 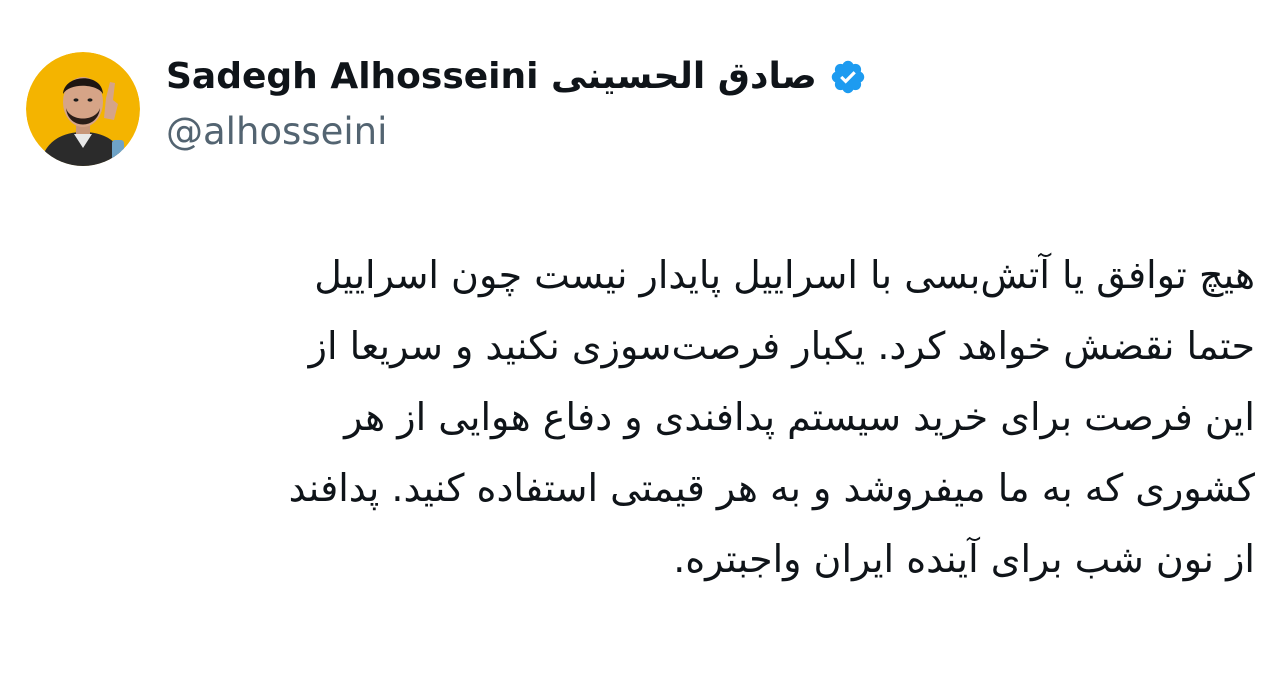 What do you see at coordinates (491, 77) in the screenshot?
I see `display-name: Sadegh Alhosseini صادق الحسینی` at bounding box center [491, 77].